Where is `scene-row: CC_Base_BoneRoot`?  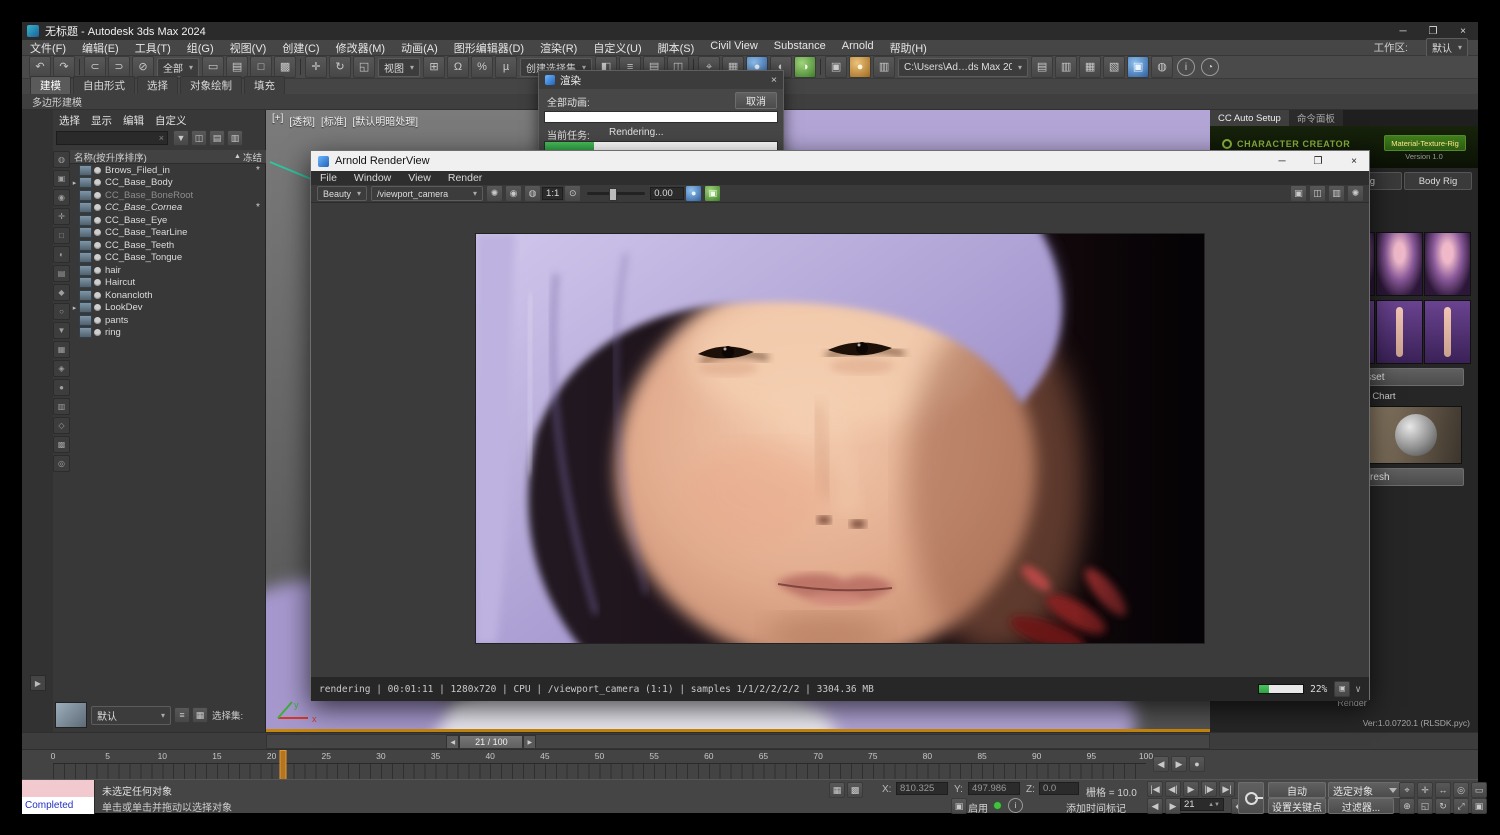
scene-row: CC_Base_BoneRoot is located at coordinates (168, 195).